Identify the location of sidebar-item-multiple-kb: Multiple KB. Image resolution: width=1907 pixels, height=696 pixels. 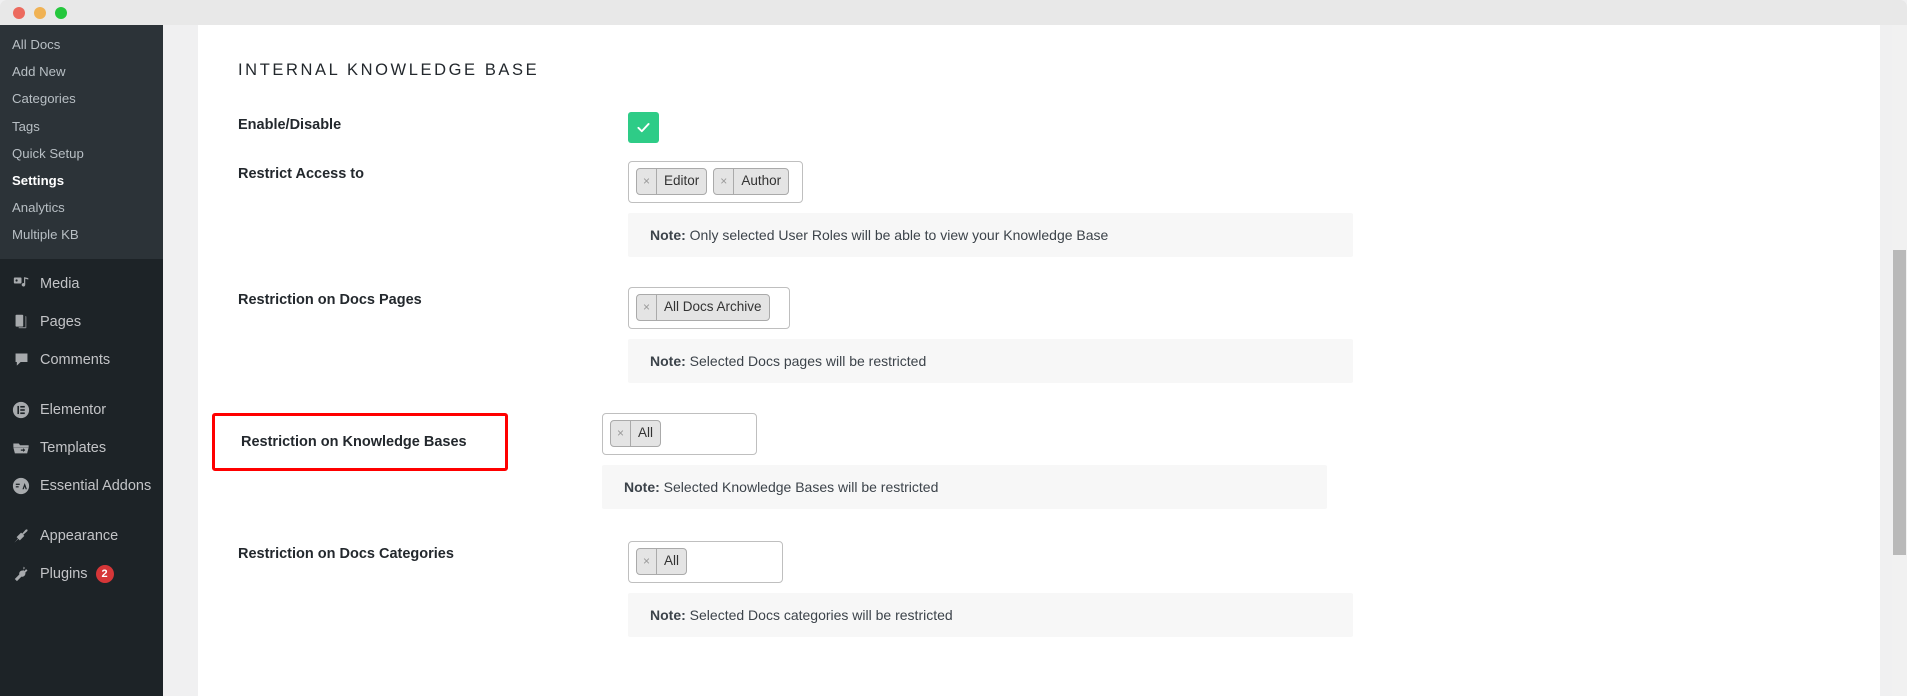
(81, 234).